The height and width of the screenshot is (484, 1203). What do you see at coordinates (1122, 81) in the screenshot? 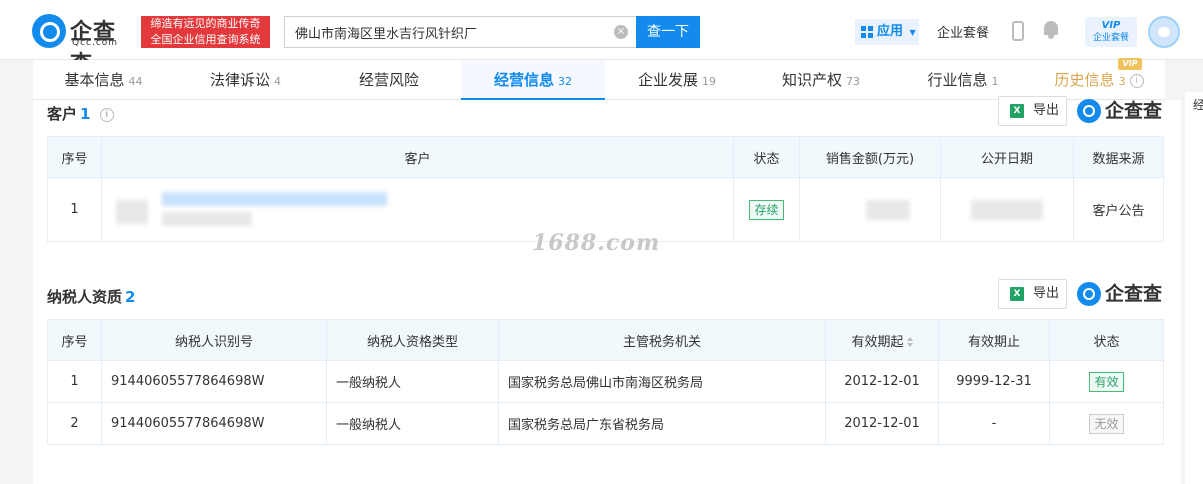
I see `tab-count: 3` at bounding box center [1122, 81].